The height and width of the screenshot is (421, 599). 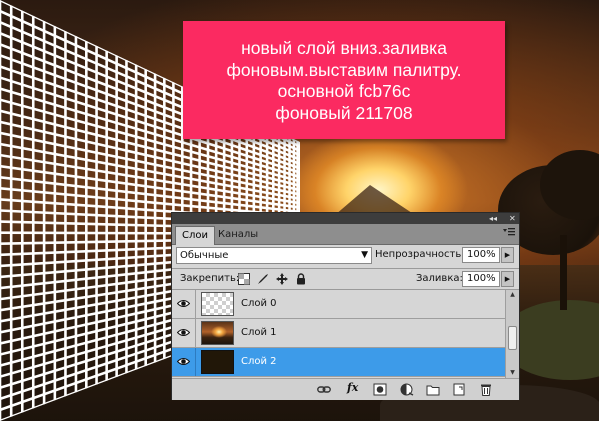 I want to click on fx-icon: fx, so click(x=354, y=387).